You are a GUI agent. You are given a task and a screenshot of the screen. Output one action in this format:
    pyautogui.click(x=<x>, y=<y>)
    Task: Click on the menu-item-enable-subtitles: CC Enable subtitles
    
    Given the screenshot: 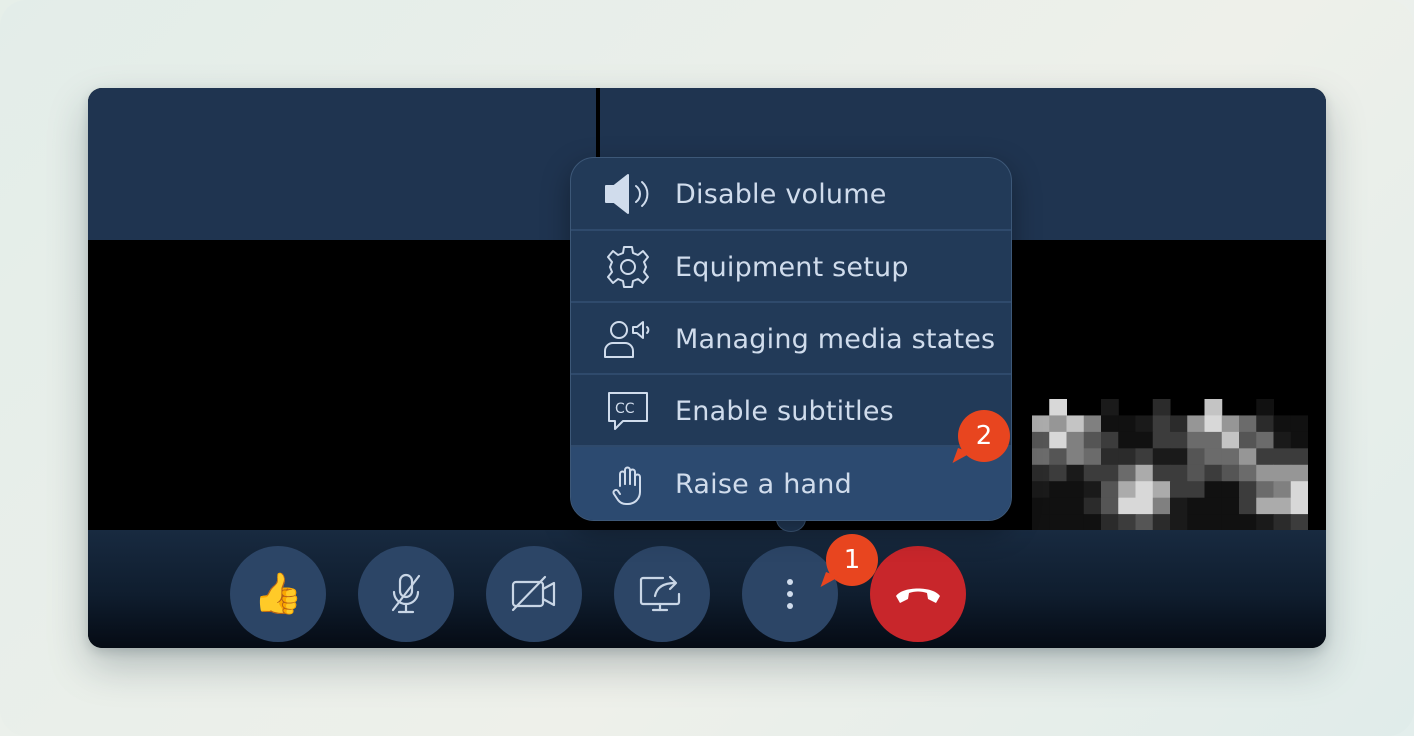 What is the action you would take?
    pyautogui.click(x=791, y=410)
    